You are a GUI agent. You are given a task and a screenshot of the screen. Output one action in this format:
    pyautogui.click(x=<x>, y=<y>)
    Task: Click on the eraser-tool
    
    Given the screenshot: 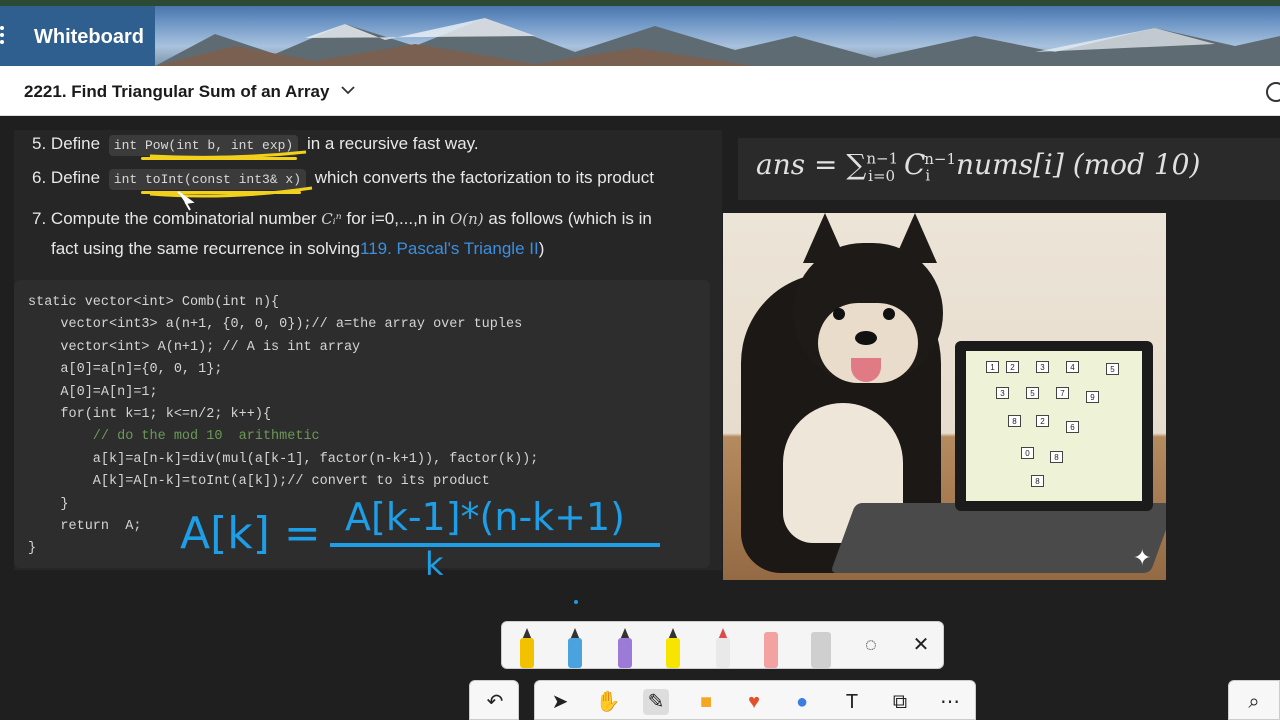 What is the action you would take?
    pyautogui.click(x=771, y=648)
    